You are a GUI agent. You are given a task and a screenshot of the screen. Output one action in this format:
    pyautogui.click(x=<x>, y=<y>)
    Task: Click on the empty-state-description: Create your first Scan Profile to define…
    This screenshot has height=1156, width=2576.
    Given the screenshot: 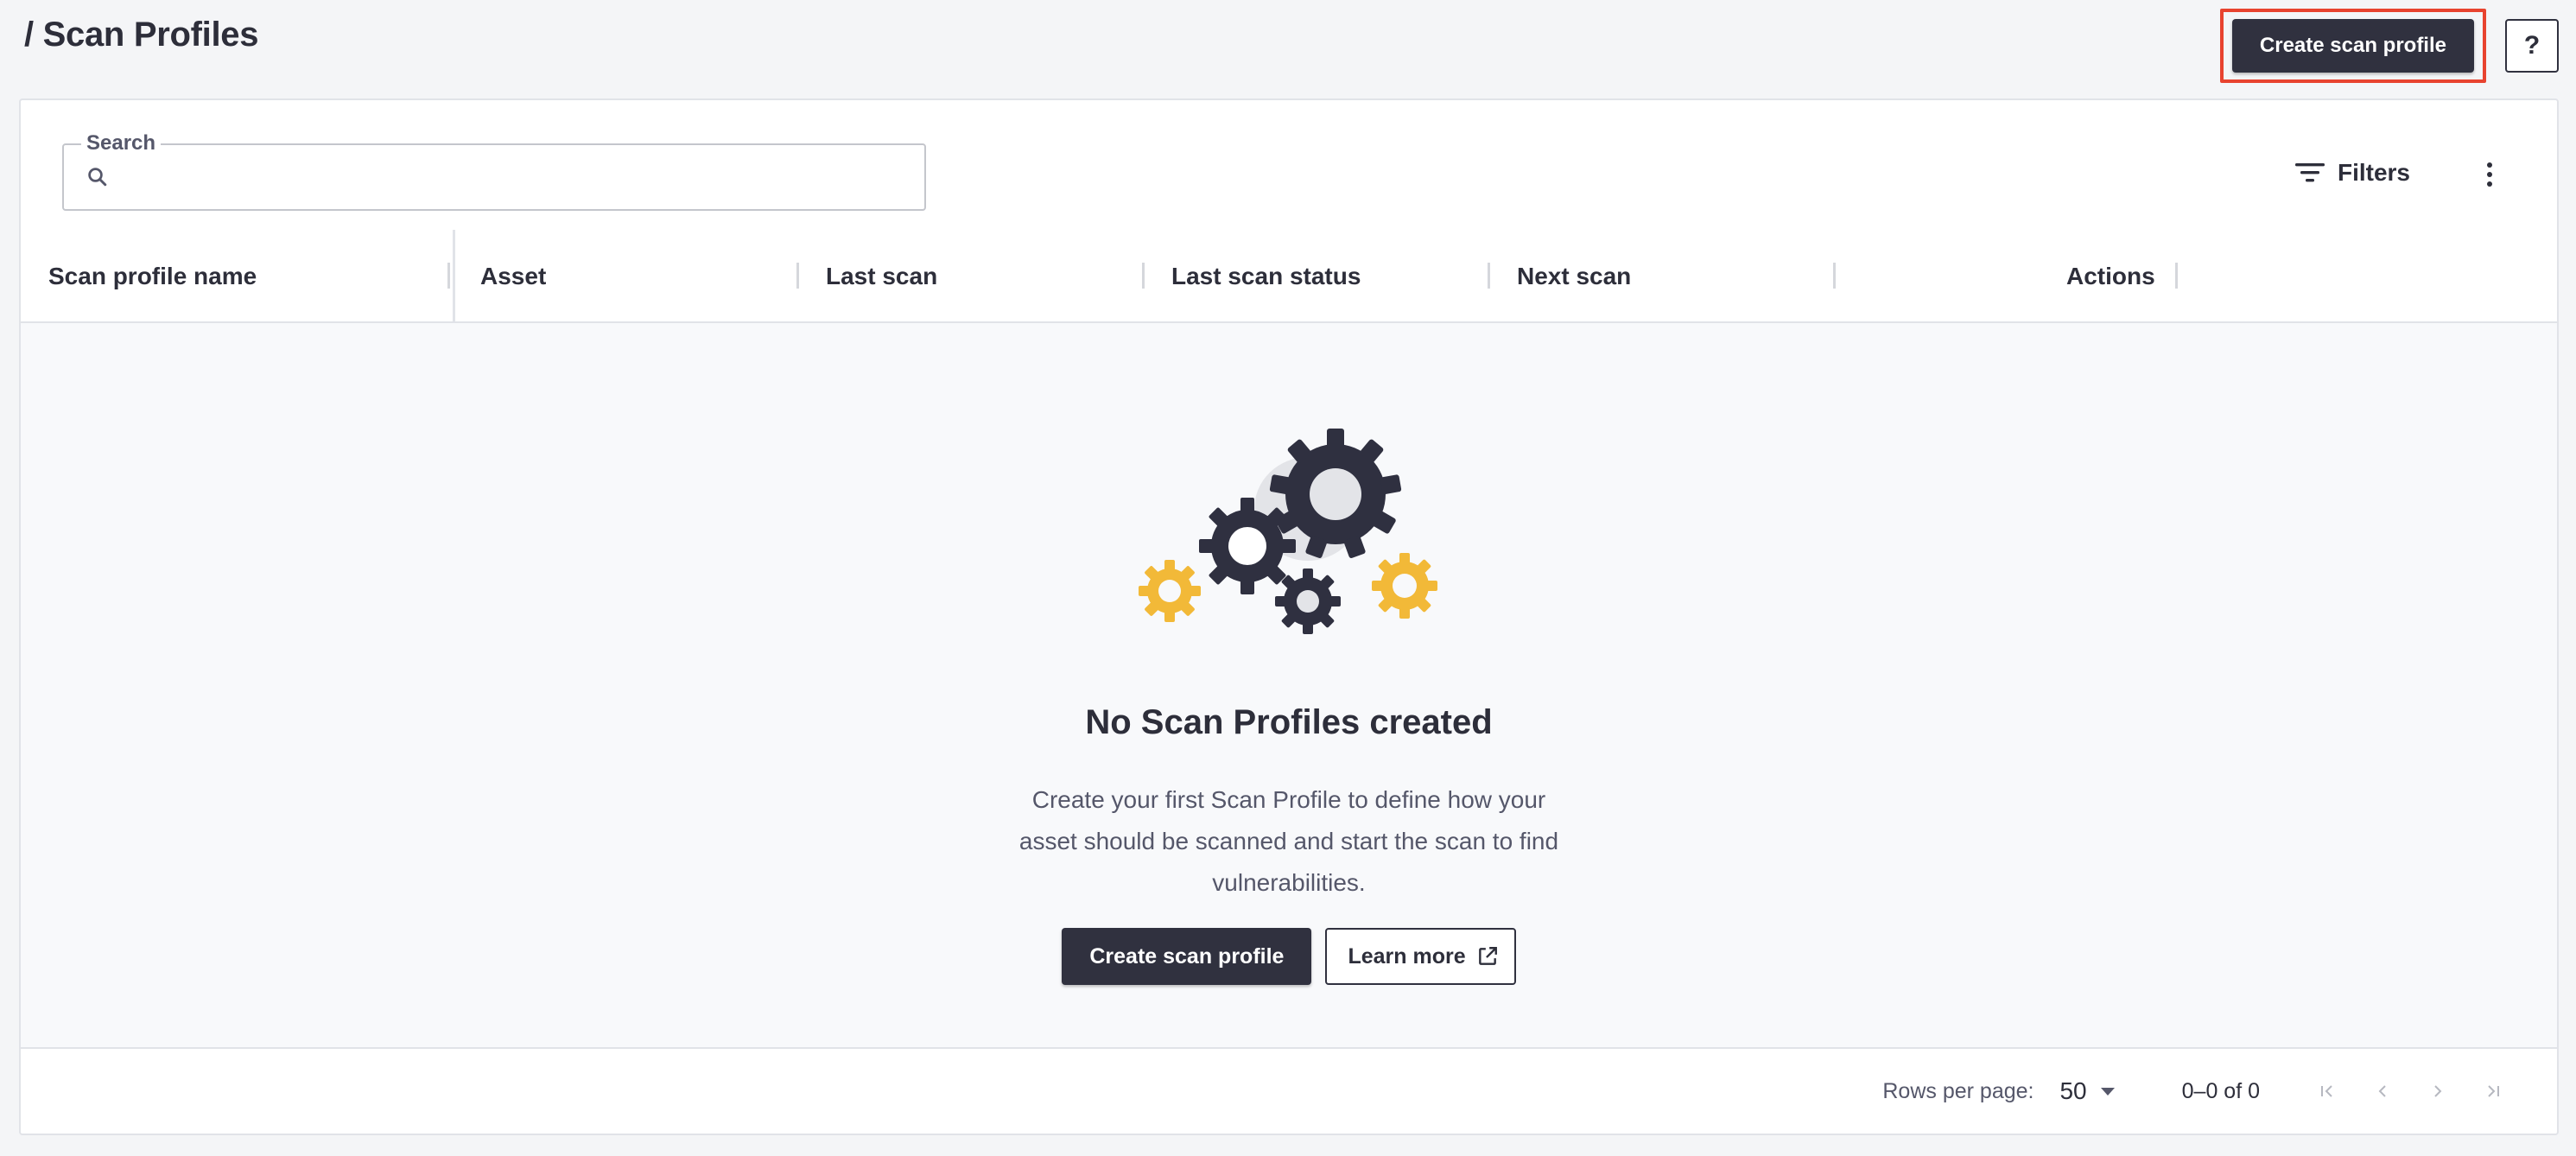 What is the action you would take?
    pyautogui.click(x=1288, y=841)
    